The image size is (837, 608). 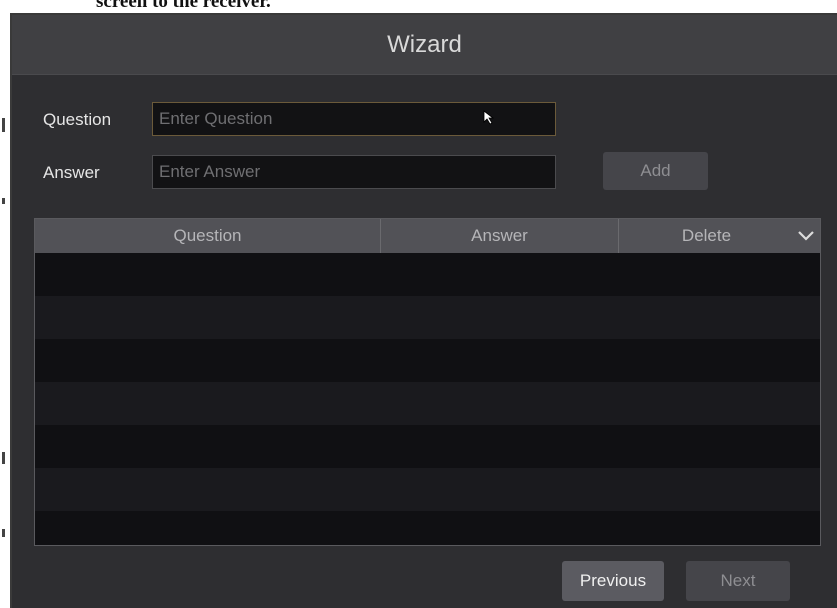 I want to click on column-header-answer: Answer, so click(x=500, y=236).